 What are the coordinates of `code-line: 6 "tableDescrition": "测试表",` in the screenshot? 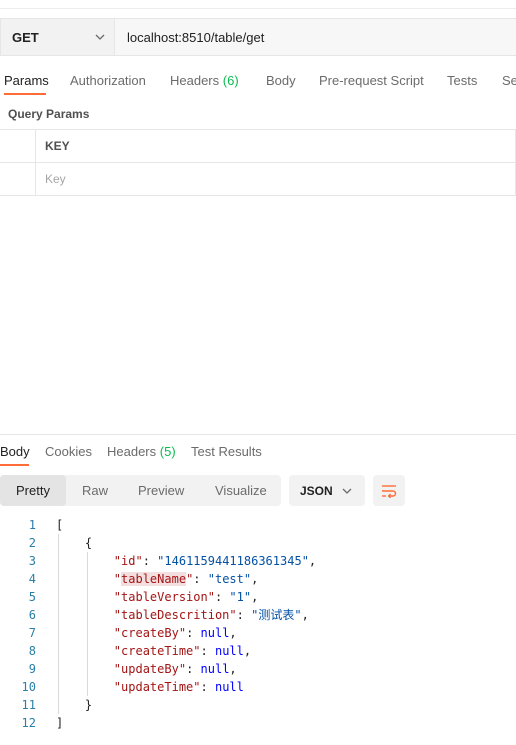 It's located at (258, 615).